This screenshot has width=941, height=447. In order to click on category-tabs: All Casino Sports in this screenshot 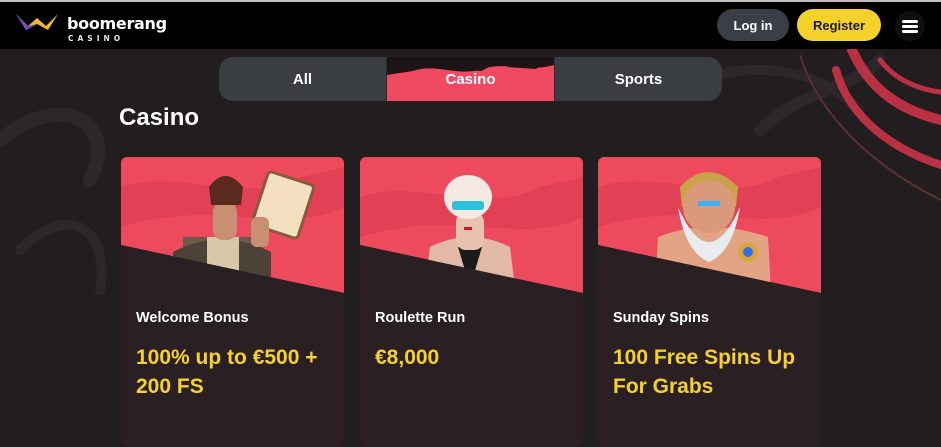, I will do `click(470, 79)`.